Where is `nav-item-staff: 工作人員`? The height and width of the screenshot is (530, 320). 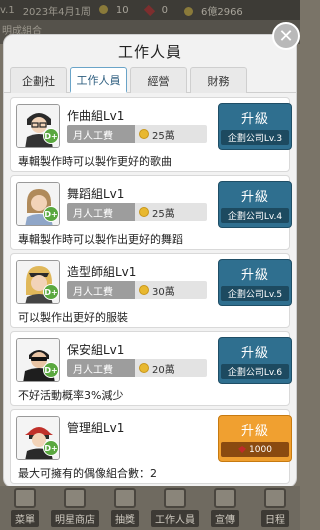 nav-item-staff: 工作人員 is located at coordinates (175, 507).